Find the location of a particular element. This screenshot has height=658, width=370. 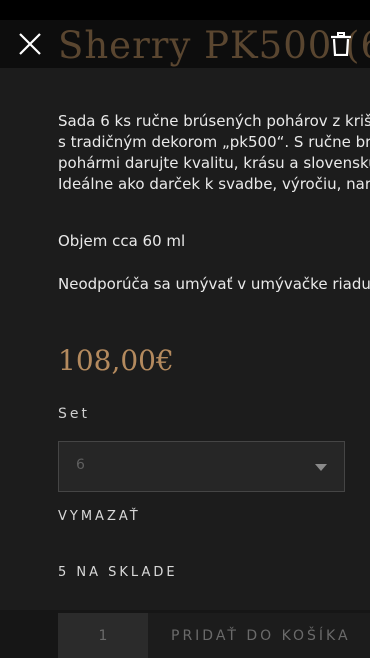

product-price: 108,00€ is located at coordinates (116, 360).